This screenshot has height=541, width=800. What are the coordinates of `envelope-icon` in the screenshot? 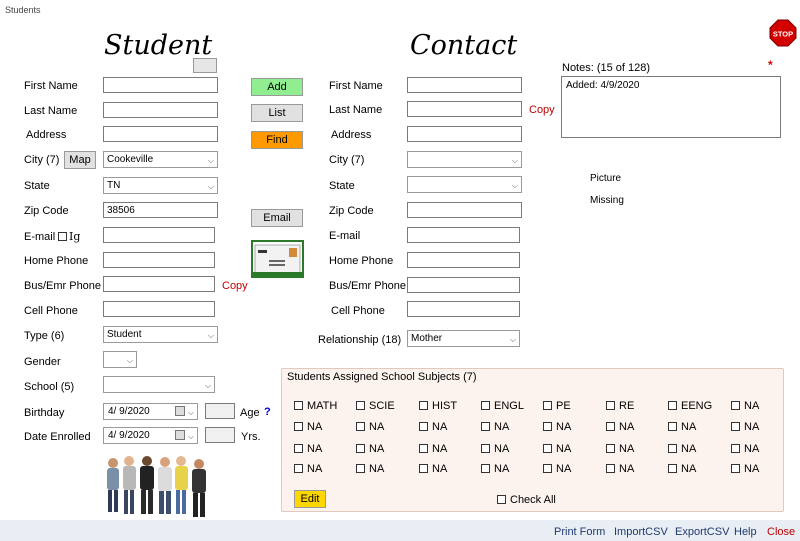 It's located at (277, 259).